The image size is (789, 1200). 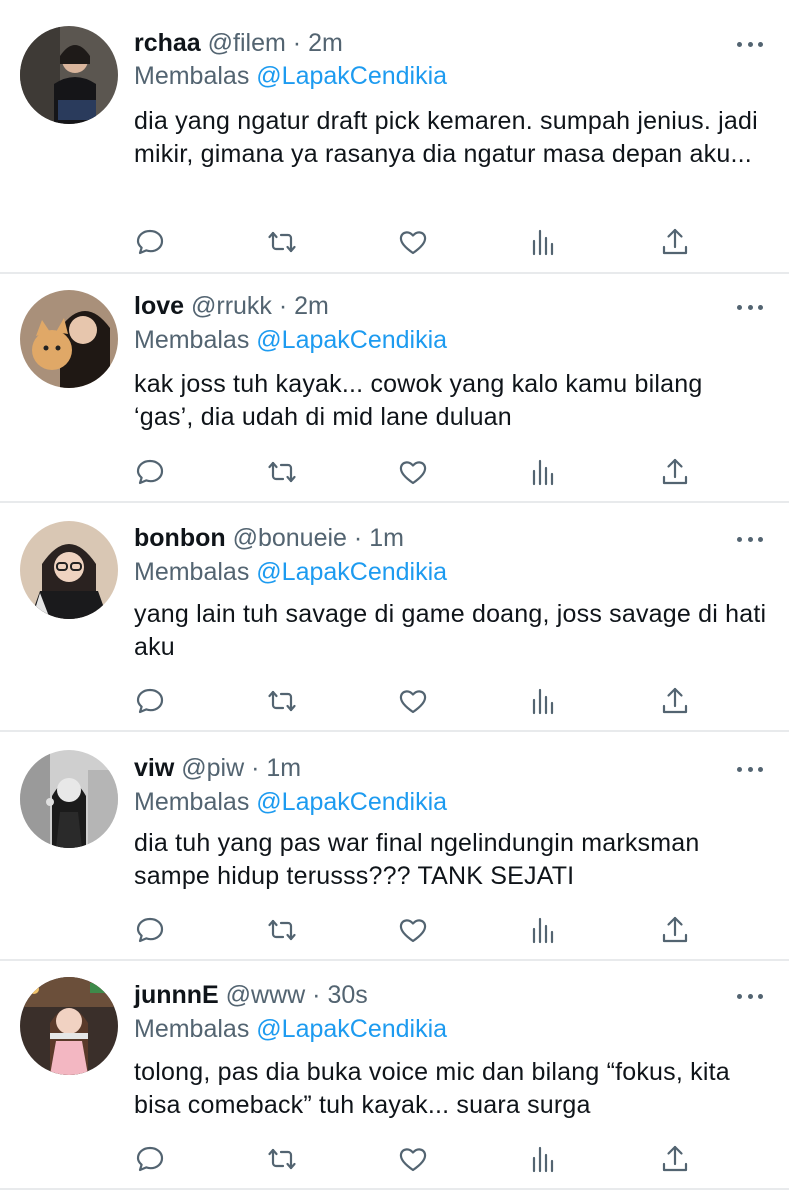 I want to click on tweet-header: bonbon @bonueie · 1m, so click(x=421, y=538).